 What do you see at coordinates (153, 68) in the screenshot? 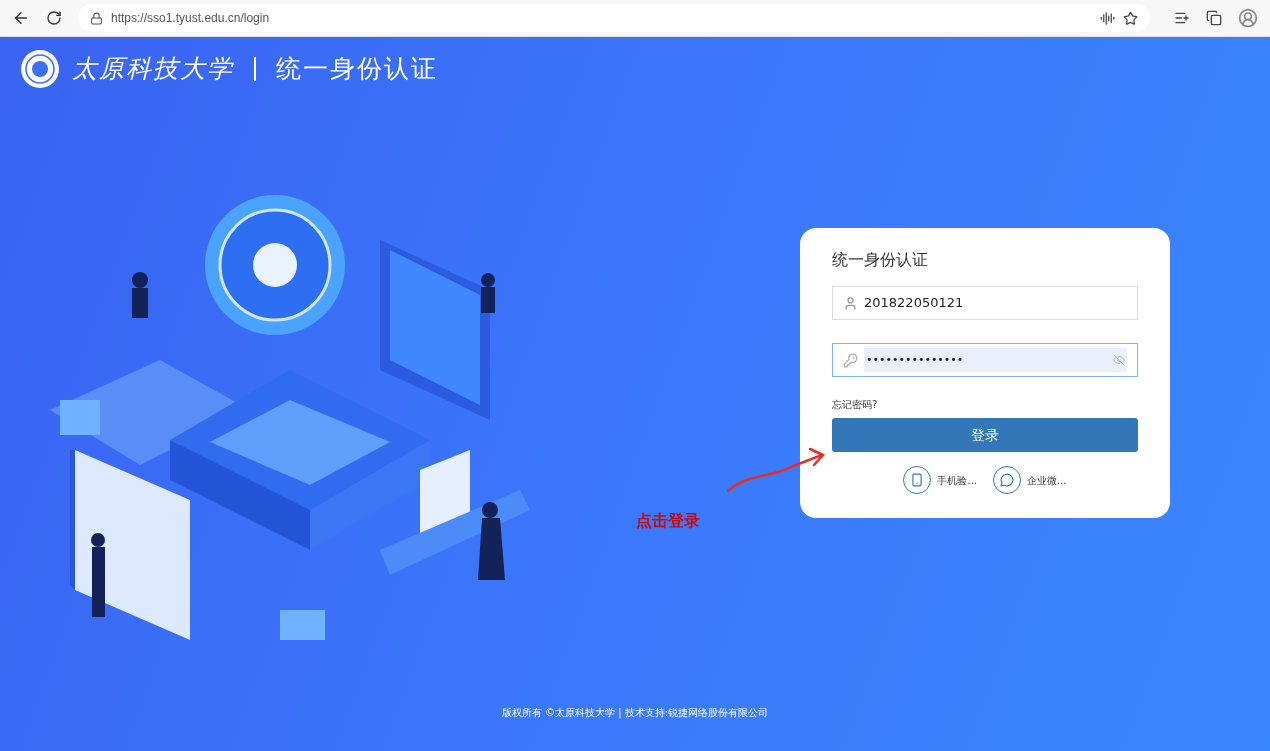
I see `university-name: 太原科技大学` at bounding box center [153, 68].